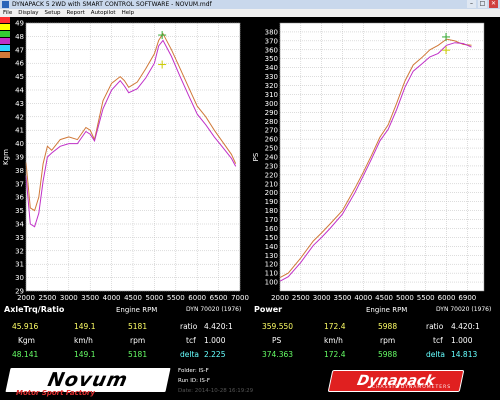  Describe the element at coordinates (128, 13) in the screenshot. I see `menu-help: Help` at that location.